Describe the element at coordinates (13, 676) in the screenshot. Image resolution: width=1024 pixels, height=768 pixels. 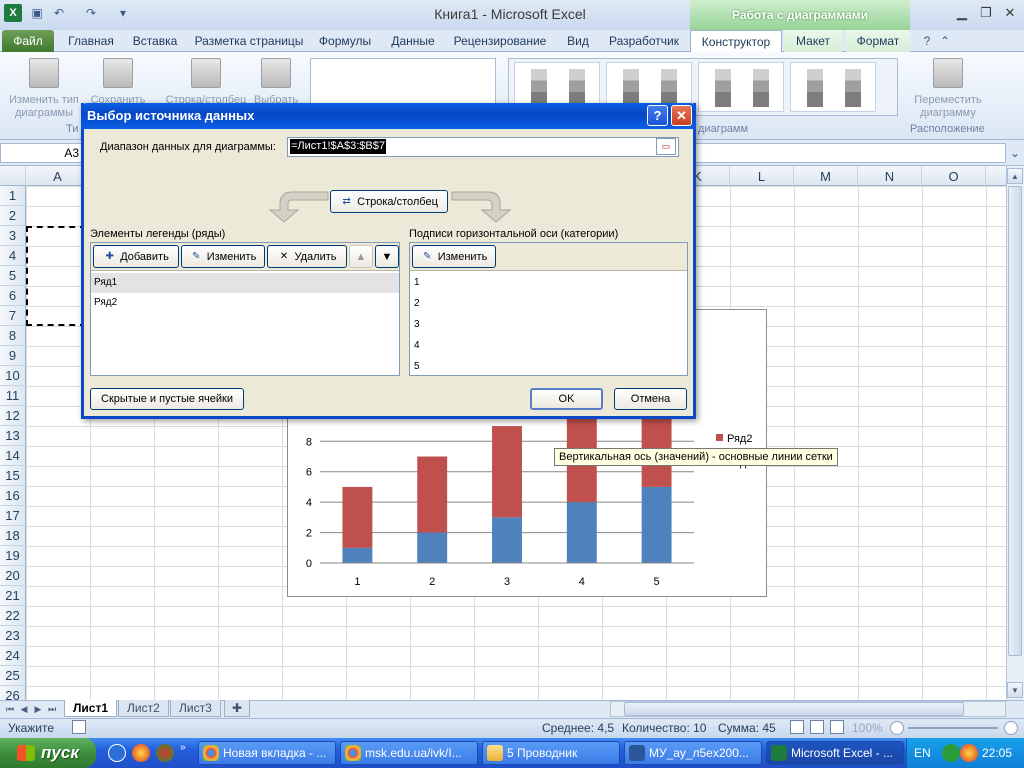
I see `row-header: 25` at that location.